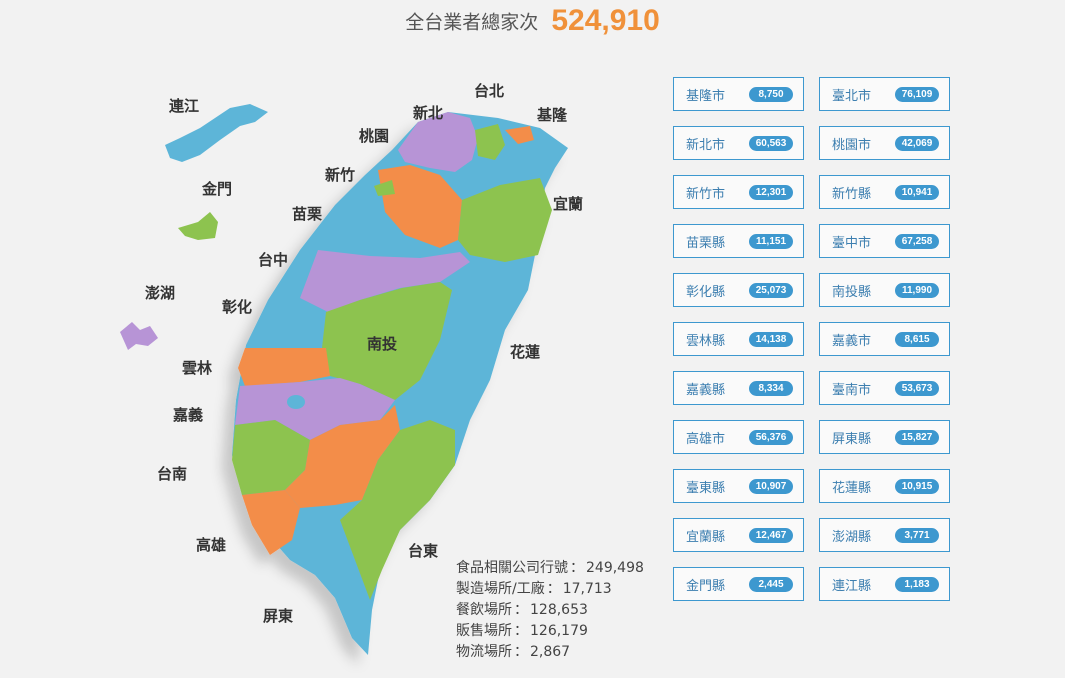  I want to click on county-name: 新竹縣, so click(852, 194).